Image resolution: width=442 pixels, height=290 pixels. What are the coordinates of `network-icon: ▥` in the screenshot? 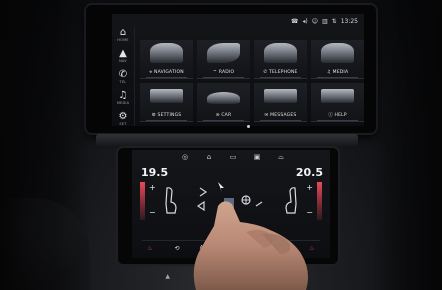 It's located at (325, 21).